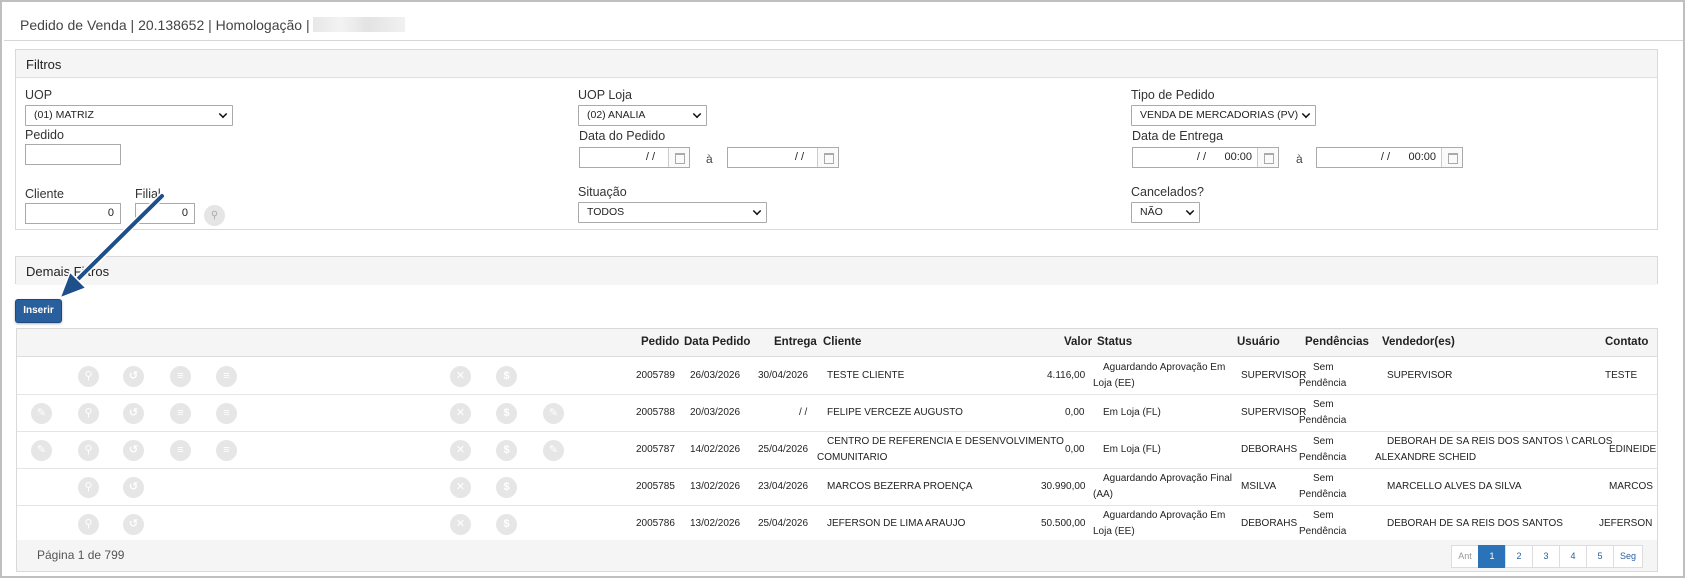  I want to click on data-pedido-label: Data do Pedido, so click(622, 136).